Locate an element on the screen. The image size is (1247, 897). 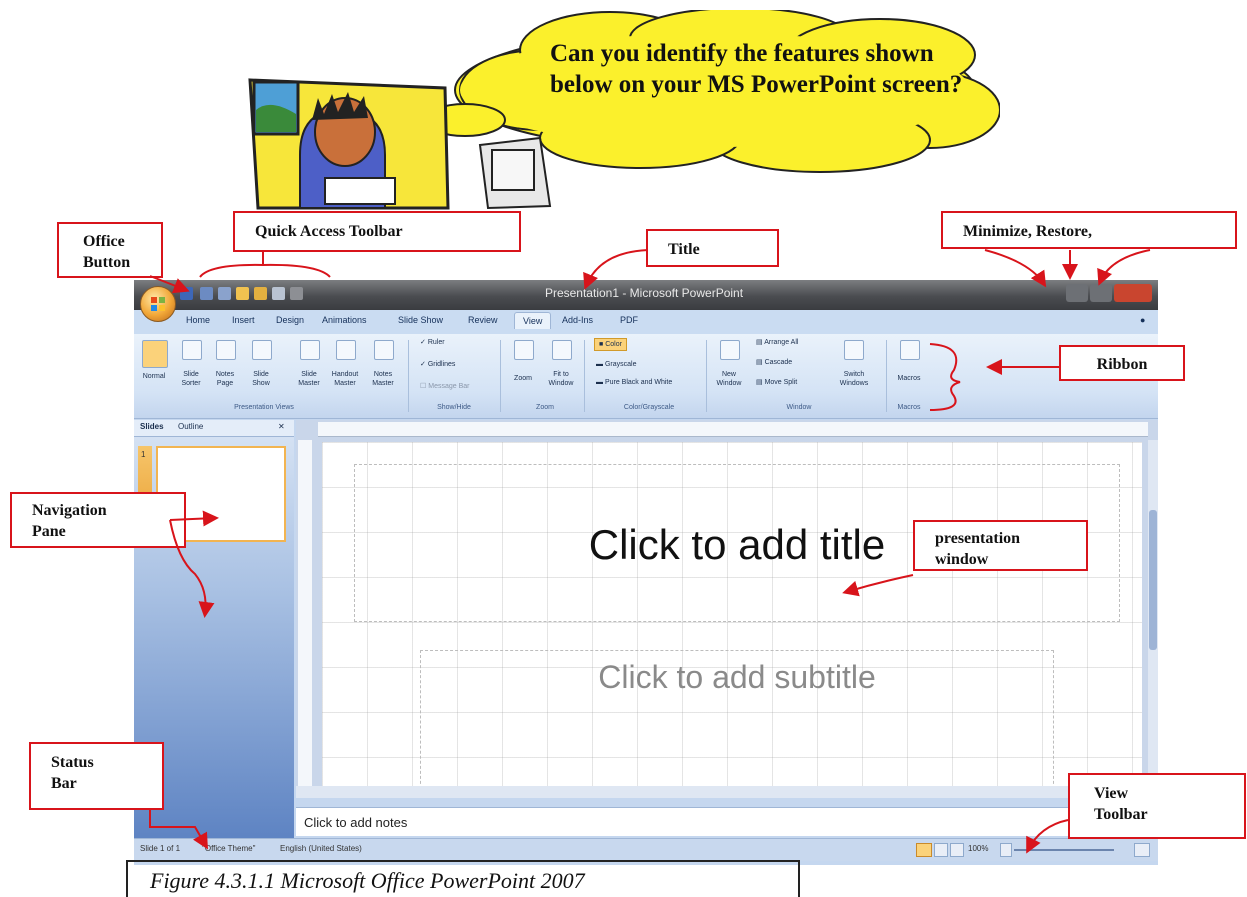
office-button is located at coordinates (158, 304).